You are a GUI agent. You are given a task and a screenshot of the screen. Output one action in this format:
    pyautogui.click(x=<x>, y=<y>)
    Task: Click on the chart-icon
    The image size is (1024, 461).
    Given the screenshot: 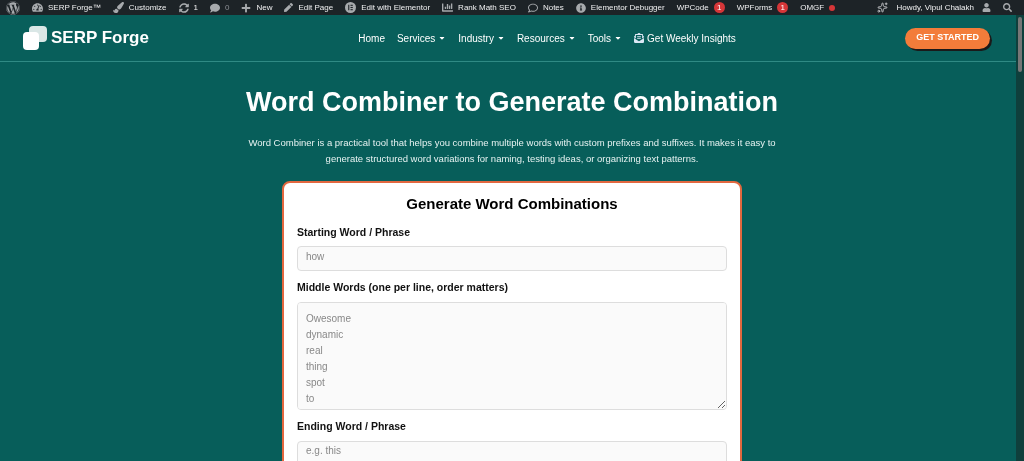 What is the action you would take?
    pyautogui.click(x=448, y=7)
    